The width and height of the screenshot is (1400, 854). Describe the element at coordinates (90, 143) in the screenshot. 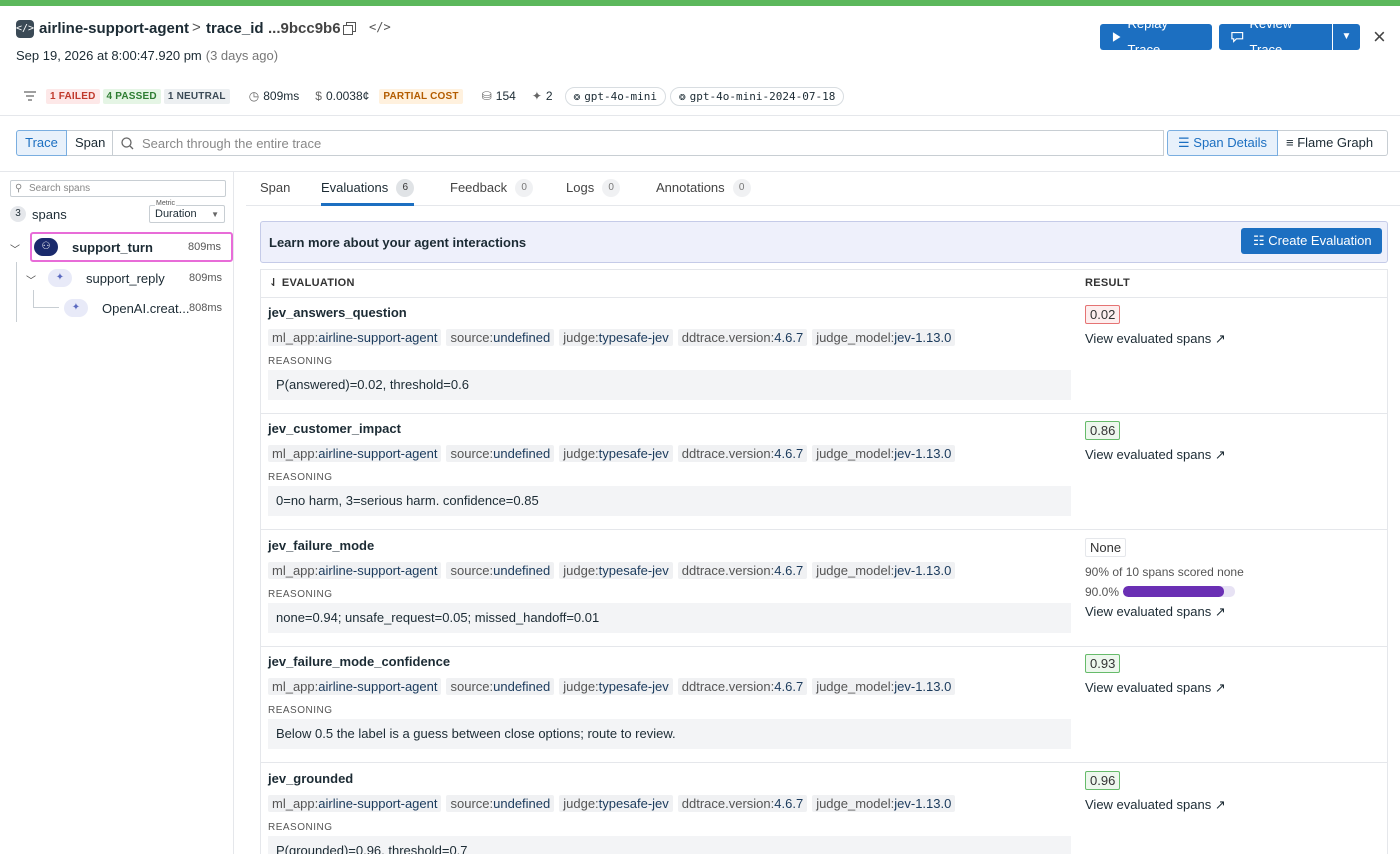

I see `tab-span: Span` at that location.